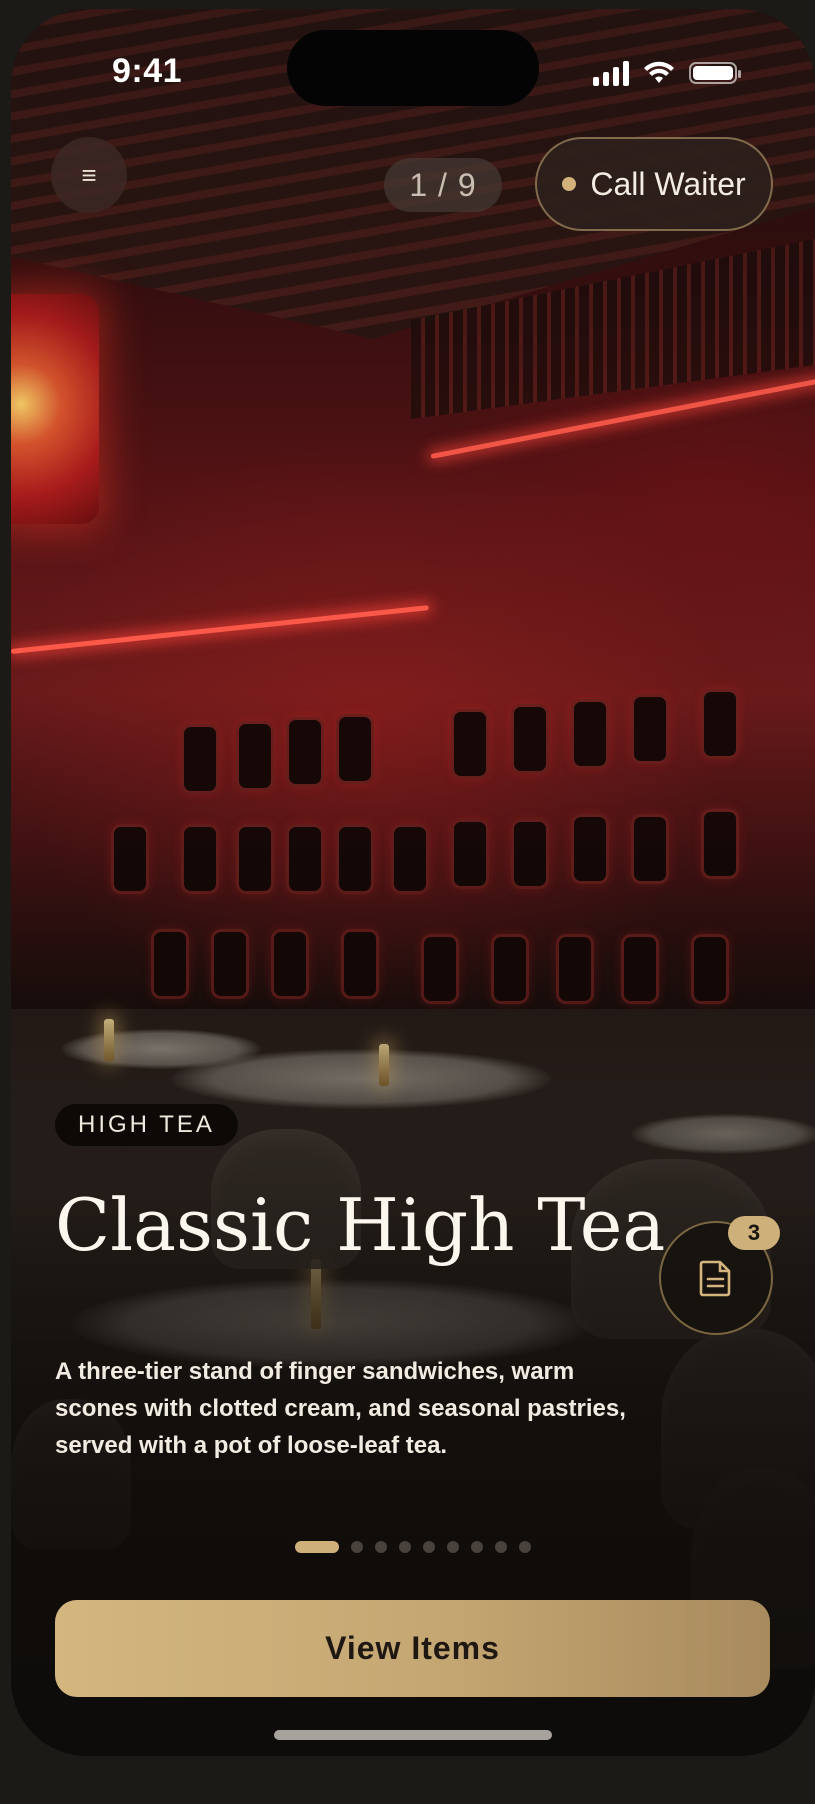 The width and height of the screenshot is (815, 1804). I want to click on wifi-icon, so click(659, 72).